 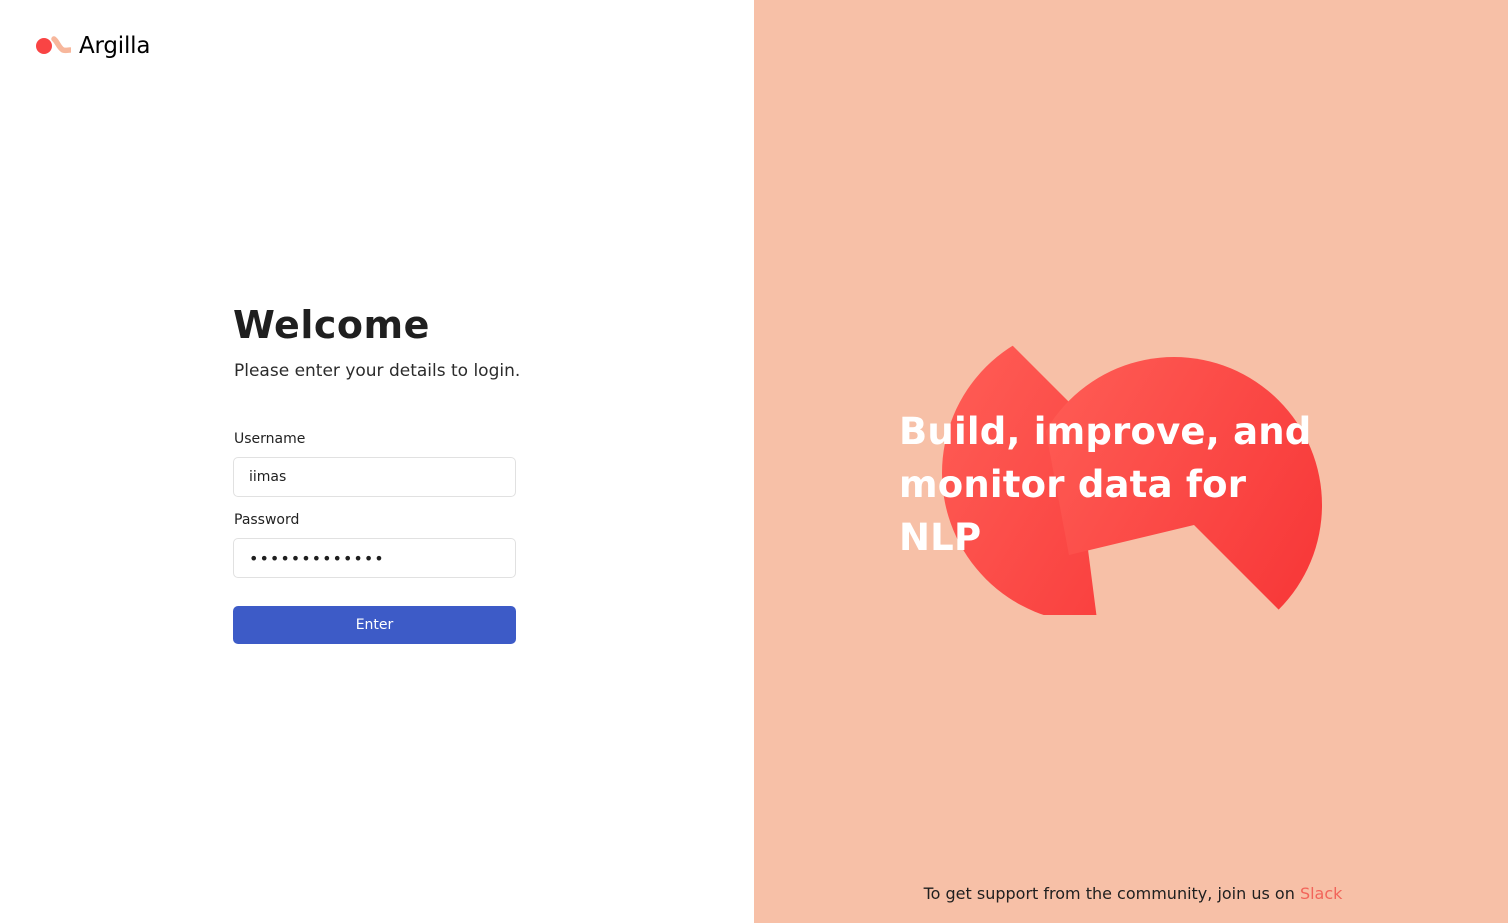 What do you see at coordinates (267, 520) in the screenshot?
I see `password-label: Password` at bounding box center [267, 520].